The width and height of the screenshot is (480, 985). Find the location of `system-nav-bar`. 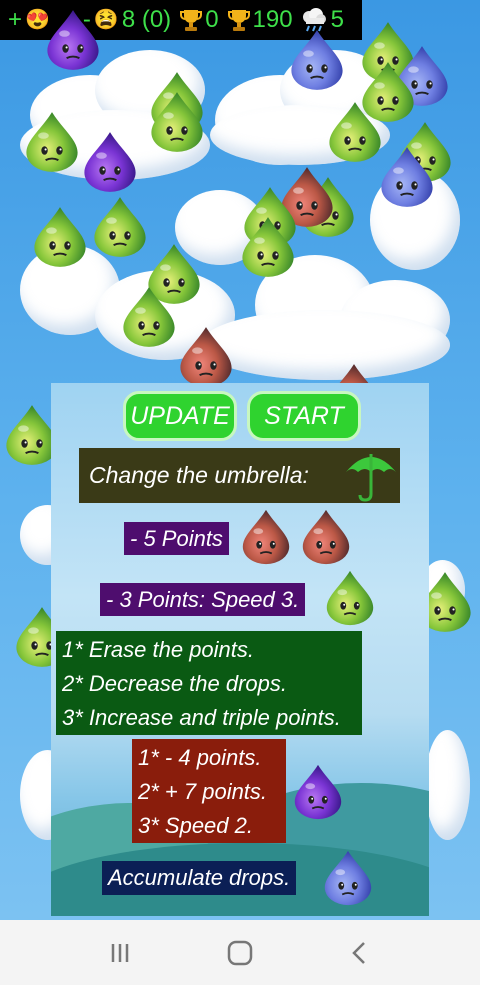

system-nav-bar is located at coordinates (240, 952).